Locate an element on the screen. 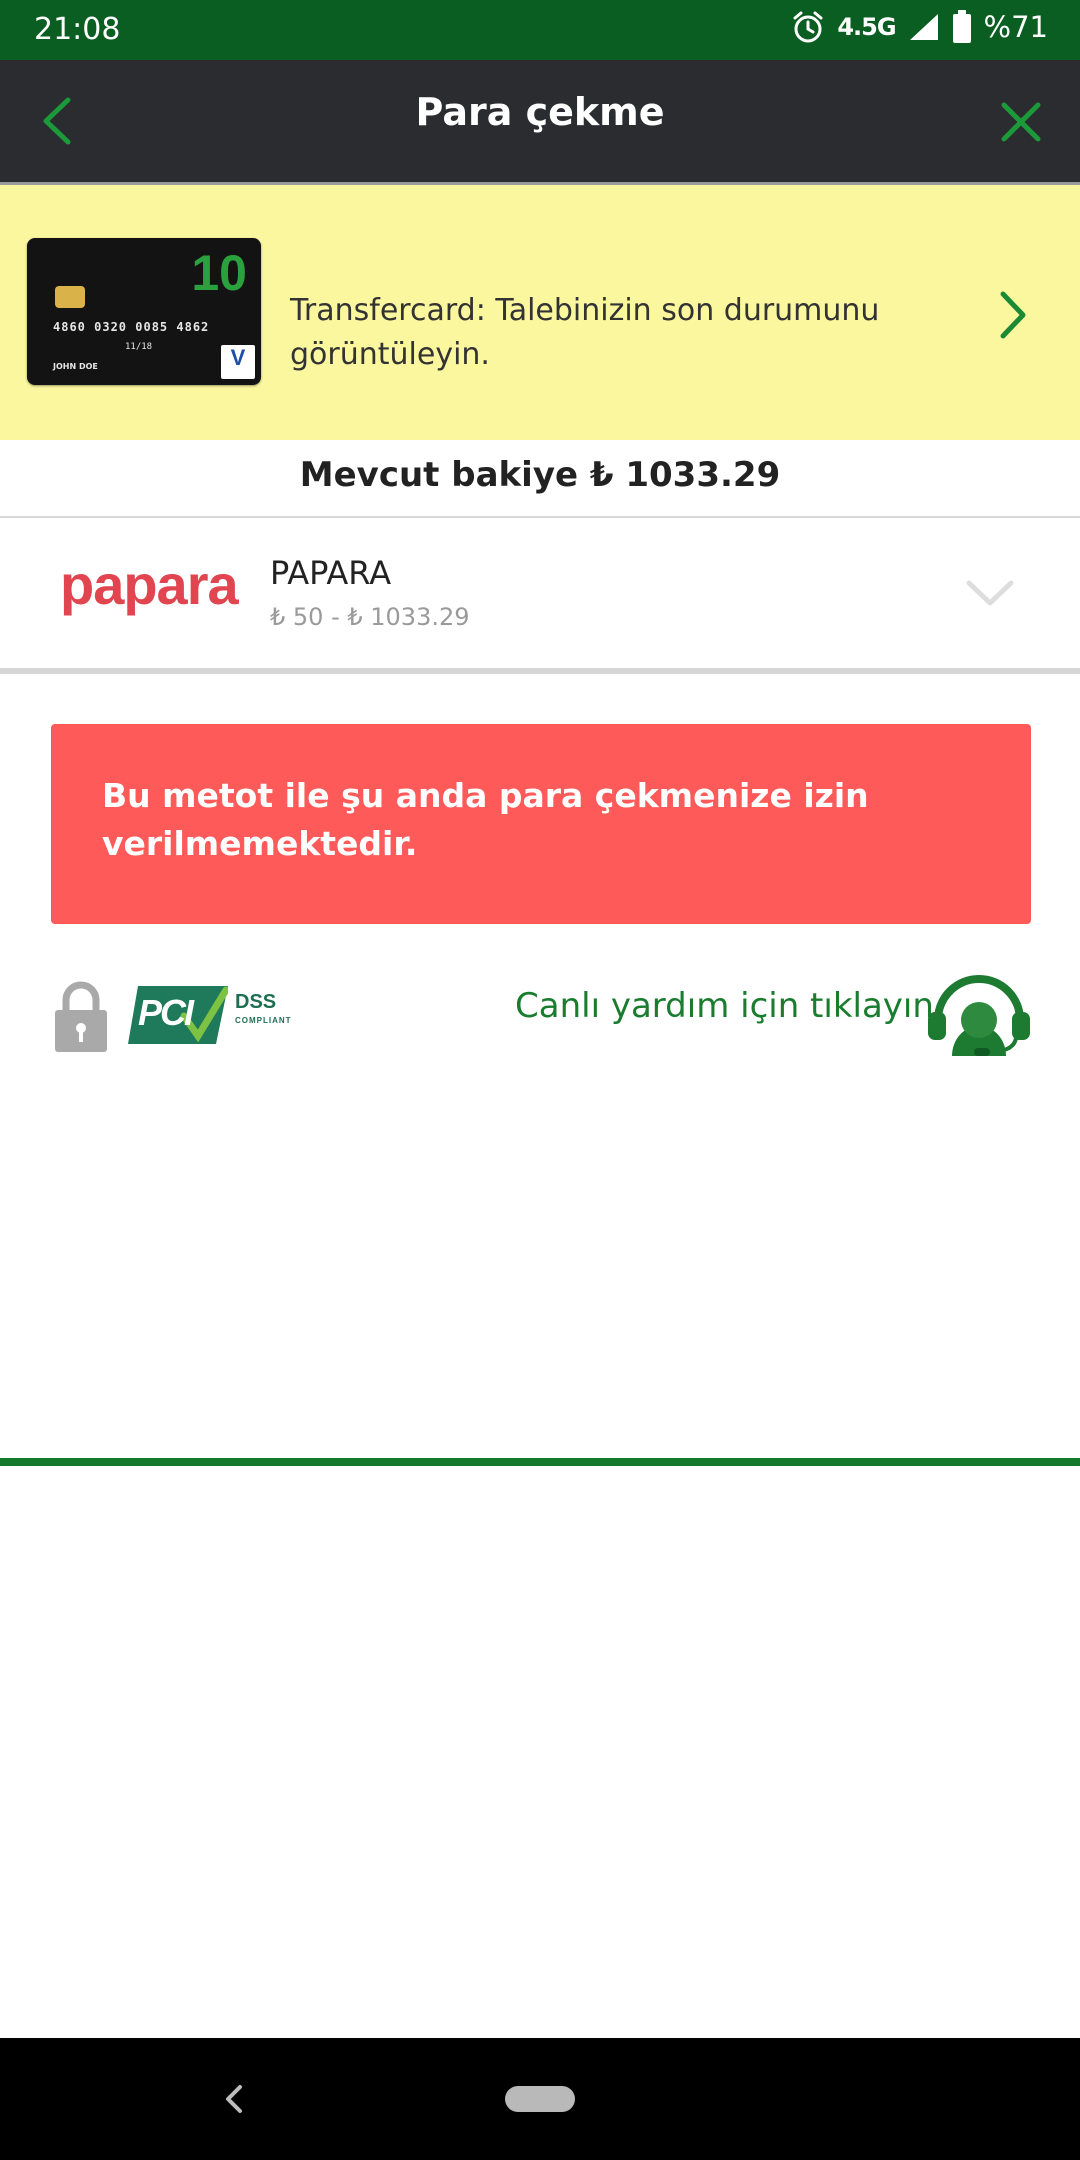 Image resolution: width=1080 pixels, height=2160 pixels. card-holder: JOHN DOE is located at coordinates (75, 366).